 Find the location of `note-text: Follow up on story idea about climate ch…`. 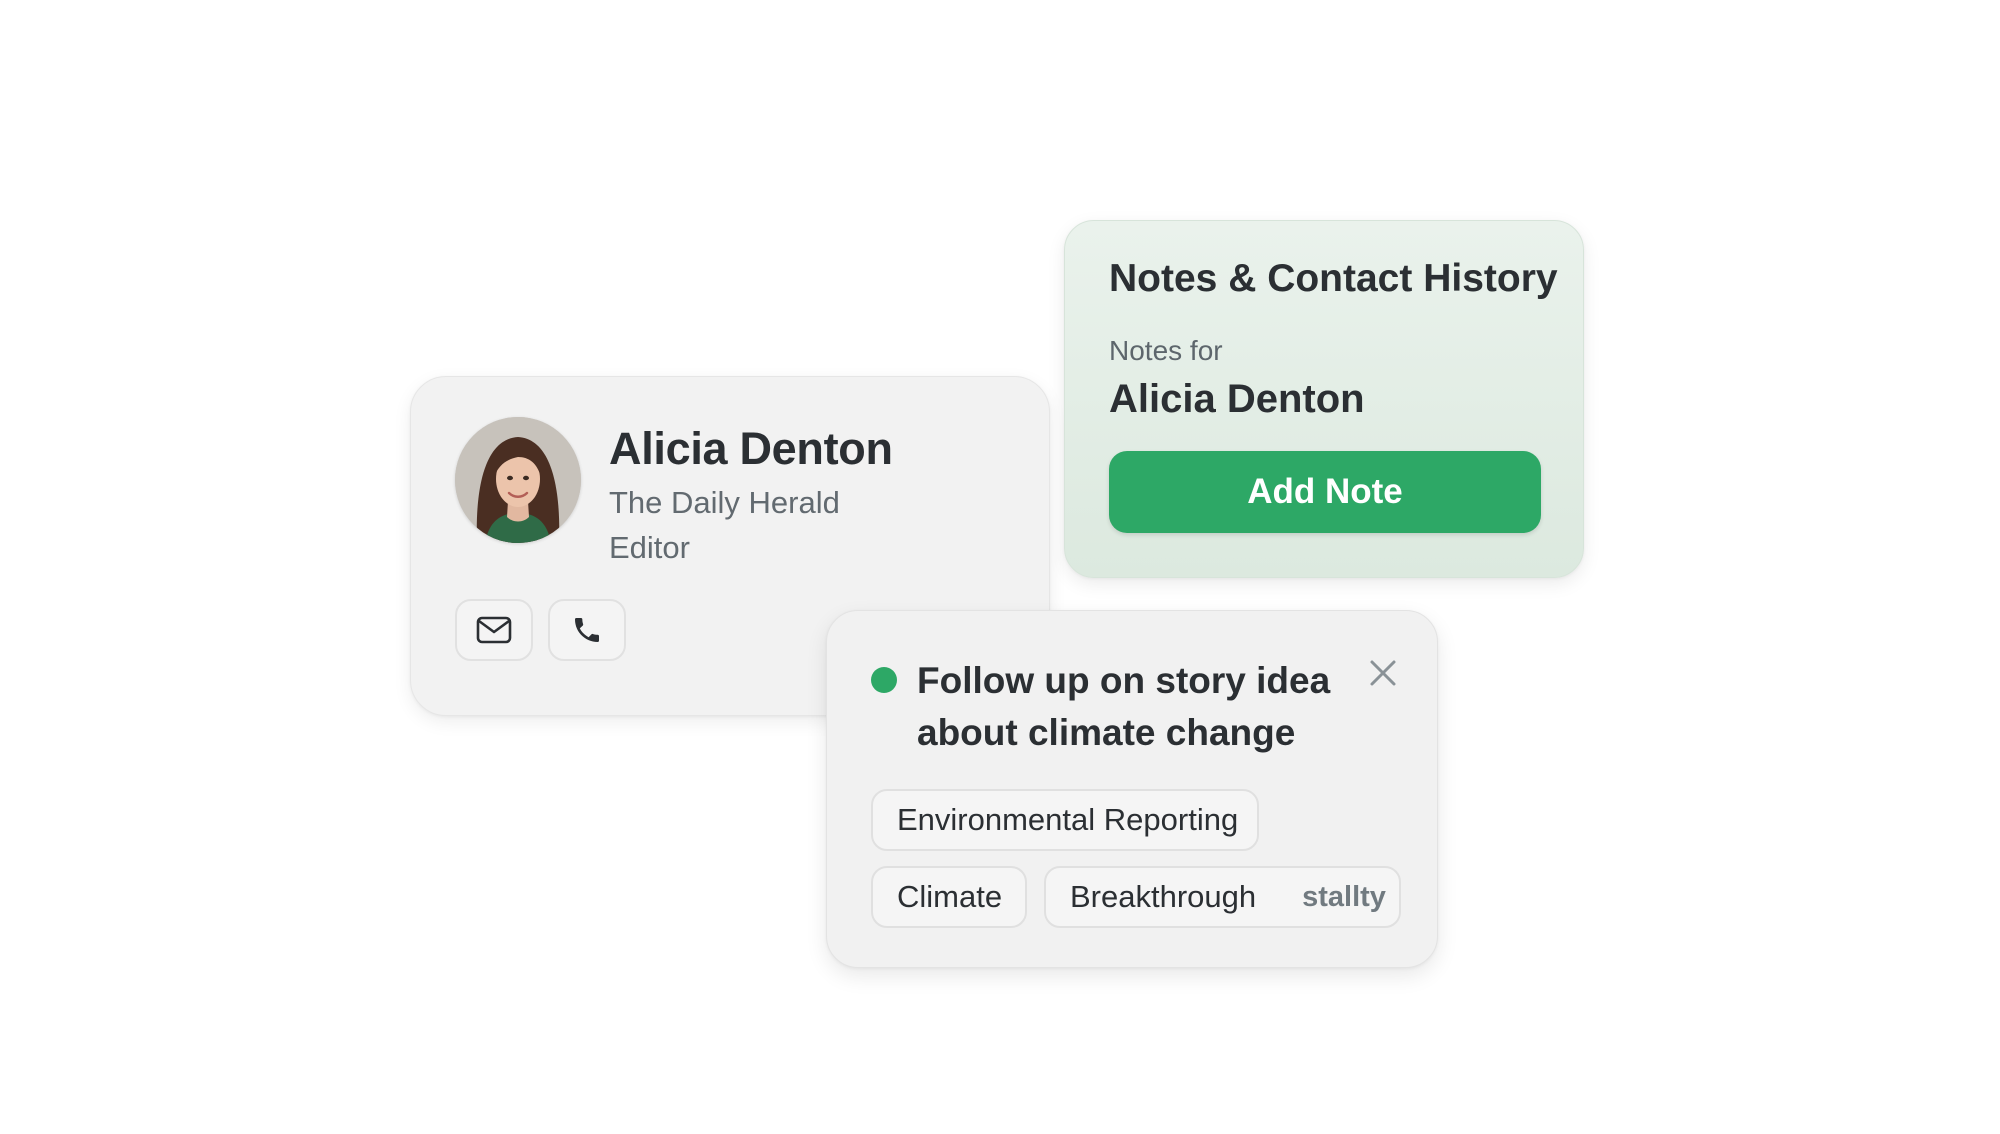

note-text: Follow up on story idea about climate ch… is located at coordinates (1124, 706).